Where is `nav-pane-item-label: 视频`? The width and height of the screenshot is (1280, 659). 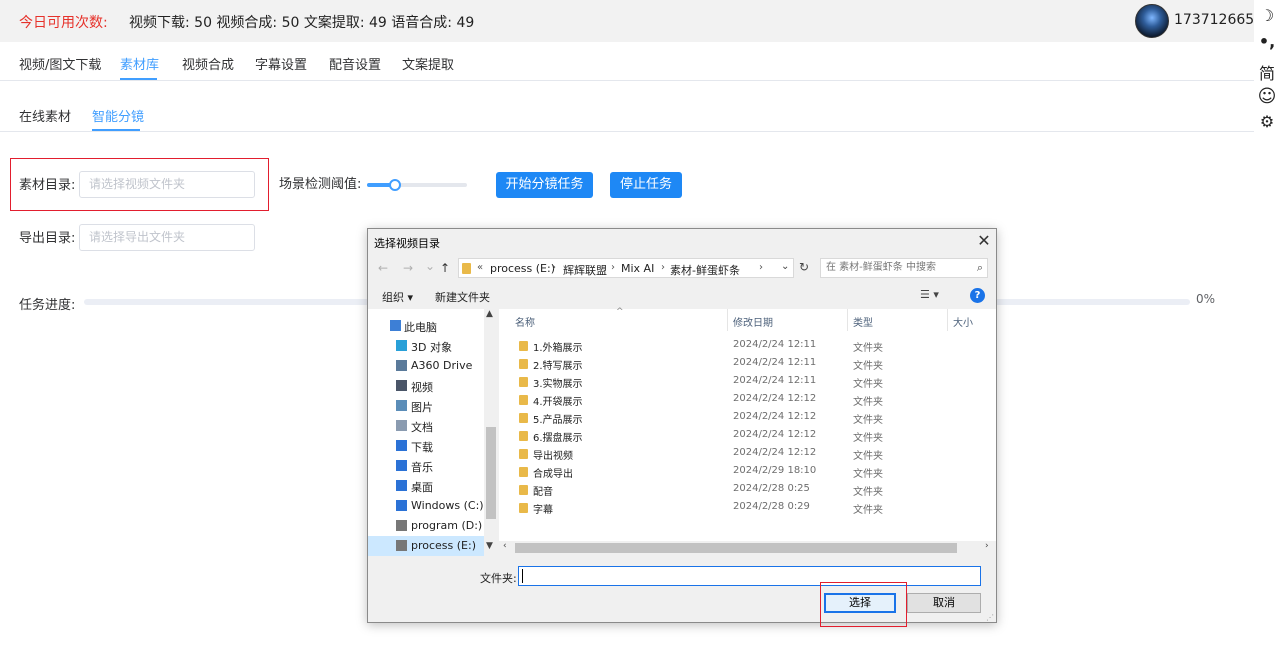 nav-pane-item-label: 视频 is located at coordinates (422, 387).